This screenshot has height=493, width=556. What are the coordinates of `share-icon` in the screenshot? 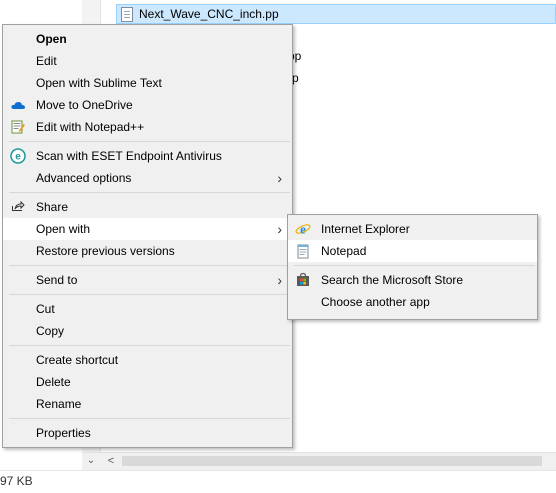 It's located at (18, 205).